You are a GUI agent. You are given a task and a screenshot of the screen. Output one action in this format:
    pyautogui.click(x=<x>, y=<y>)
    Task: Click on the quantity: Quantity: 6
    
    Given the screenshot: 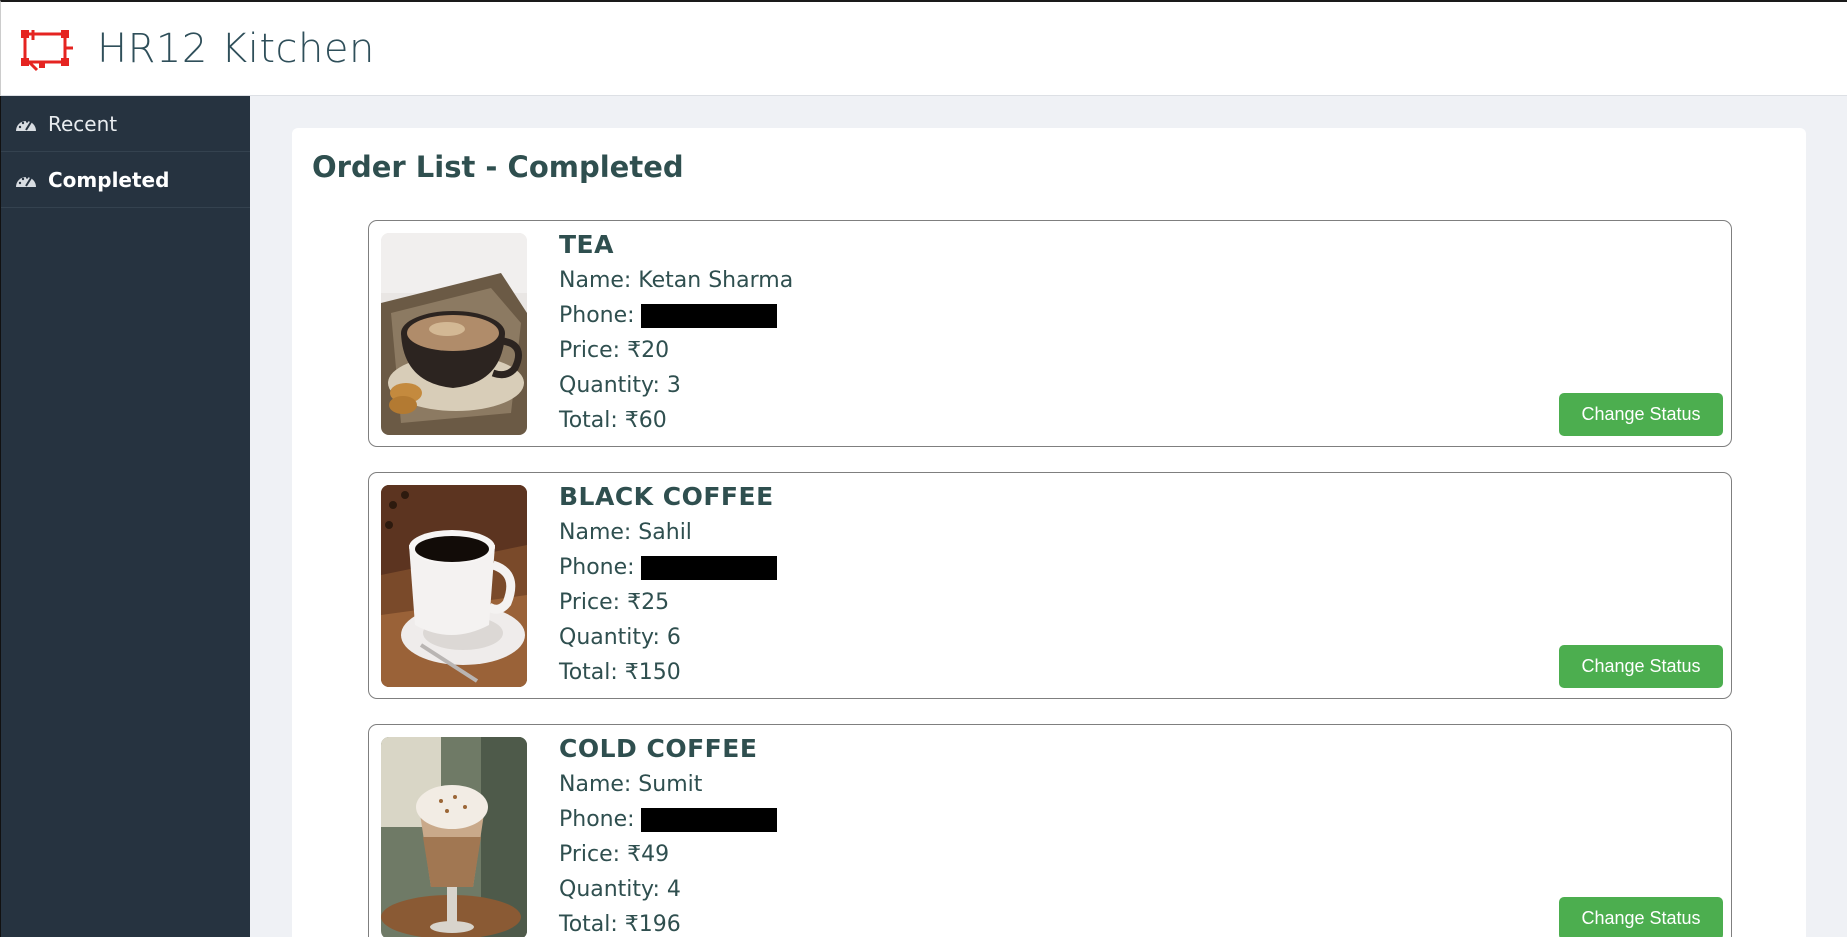 What is the action you would take?
    pyautogui.click(x=620, y=637)
    